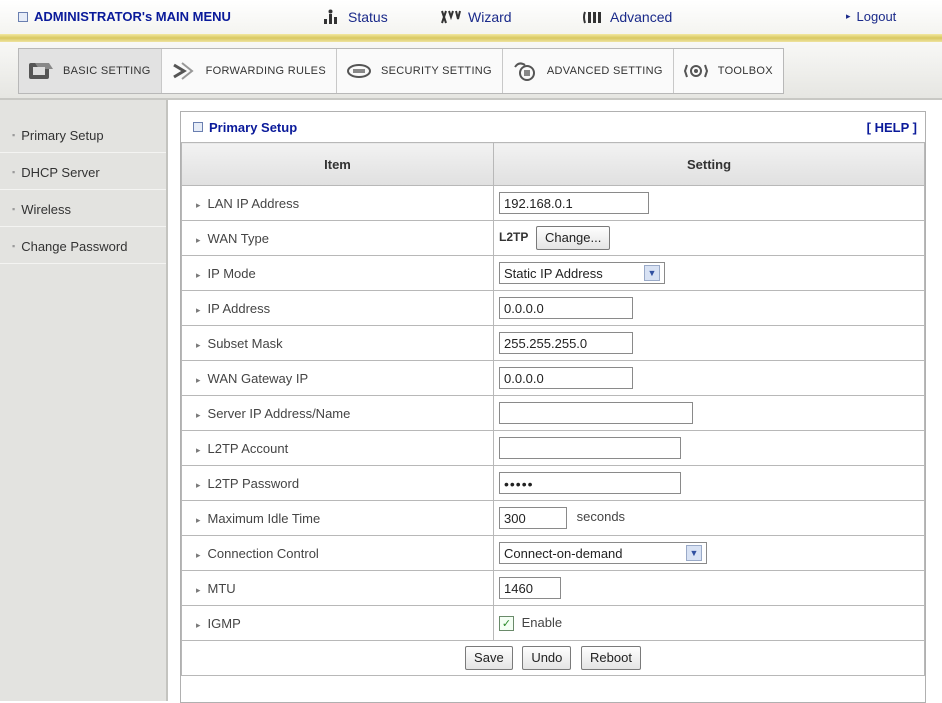 Image resolution: width=942 pixels, height=703 pixels. What do you see at coordinates (46, 209) in the screenshot?
I see `sidebar-item-label: Wireless` at bounding box center [46, 209].